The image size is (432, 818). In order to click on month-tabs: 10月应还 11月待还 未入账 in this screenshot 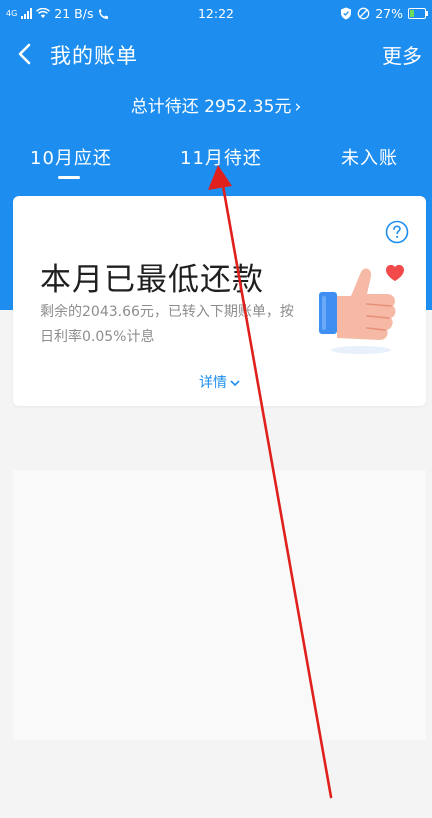, I will do `click(216, 161)`.